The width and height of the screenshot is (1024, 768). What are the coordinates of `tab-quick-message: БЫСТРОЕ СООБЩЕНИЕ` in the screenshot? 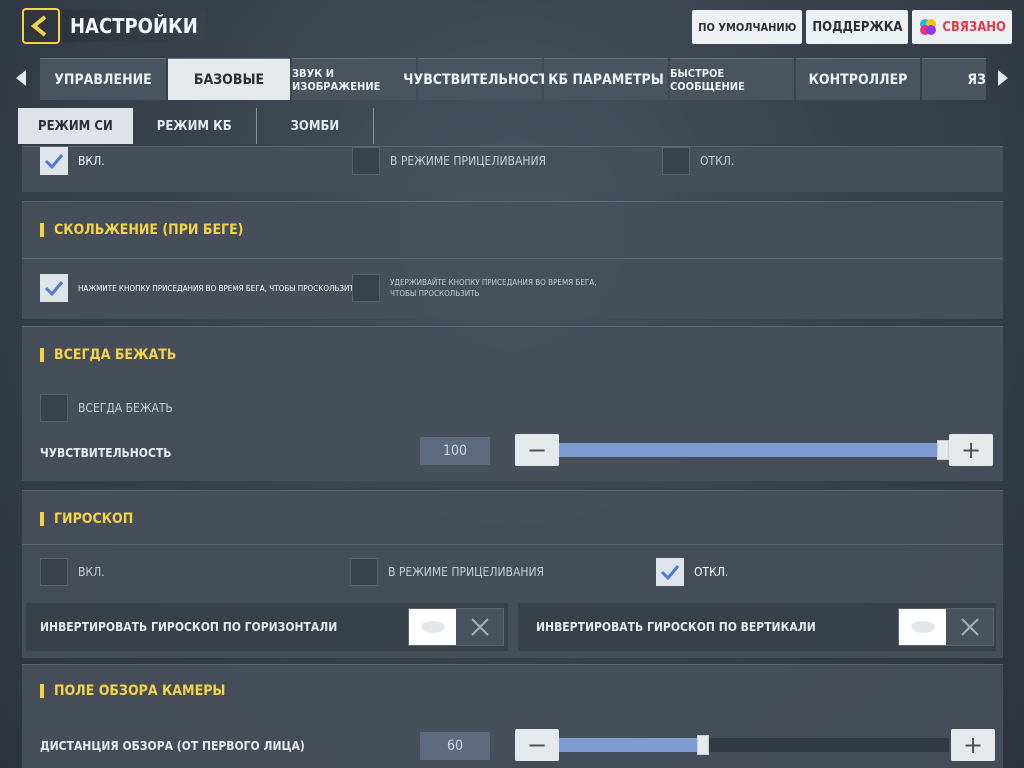 It's located at (732, 79).